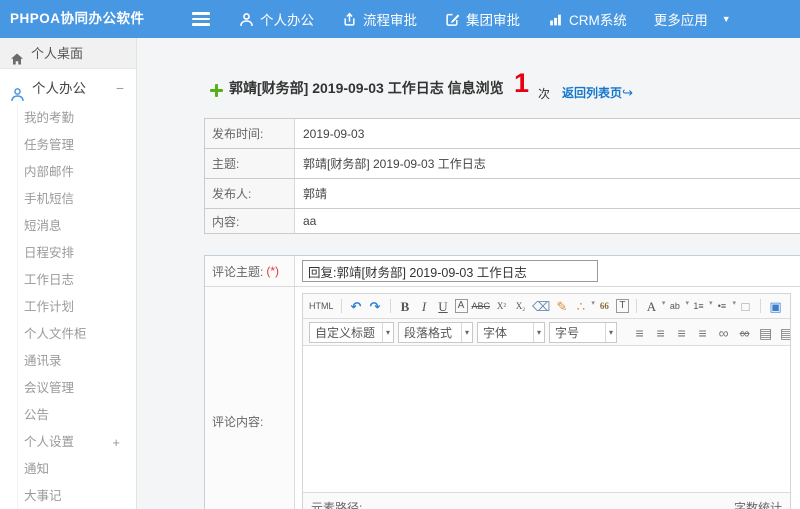 This screenshot has width=800, height=509. Describe the element at coordinates (511, 332) in the screenshot. I see `font-family-select: 字体 ▾` at that location.